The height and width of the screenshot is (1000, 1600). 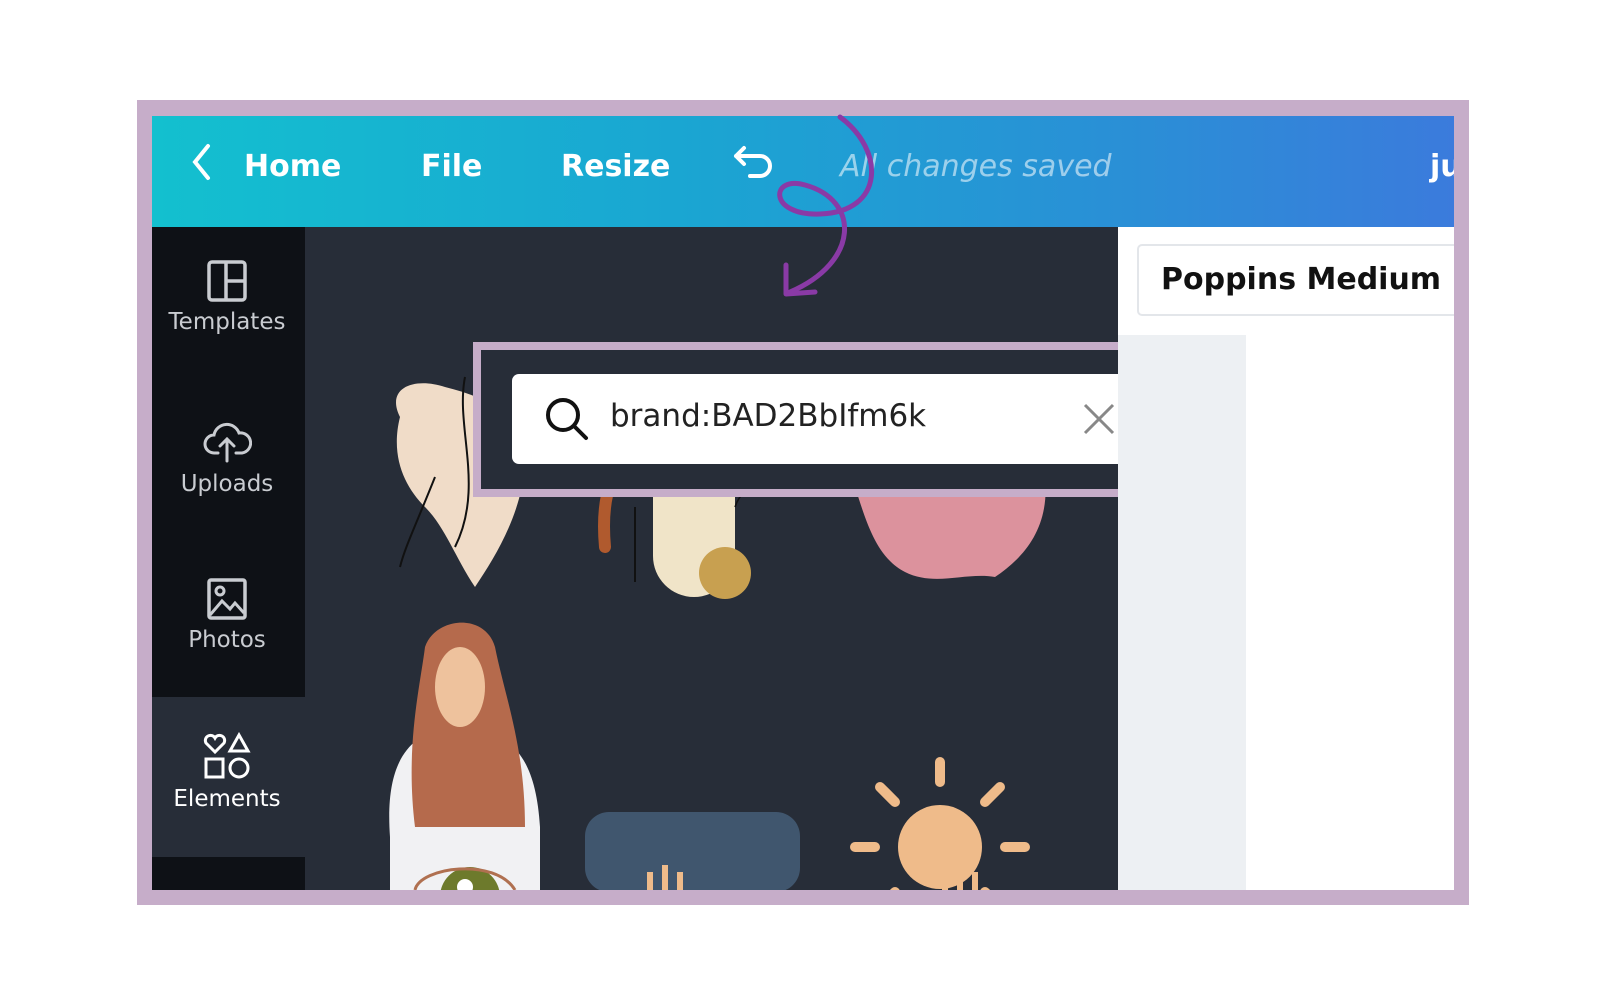 What do you see at coordinates (227, 442) in the screenshot?
I see `cloud-upload-icon` at bounding box center [227, 442].